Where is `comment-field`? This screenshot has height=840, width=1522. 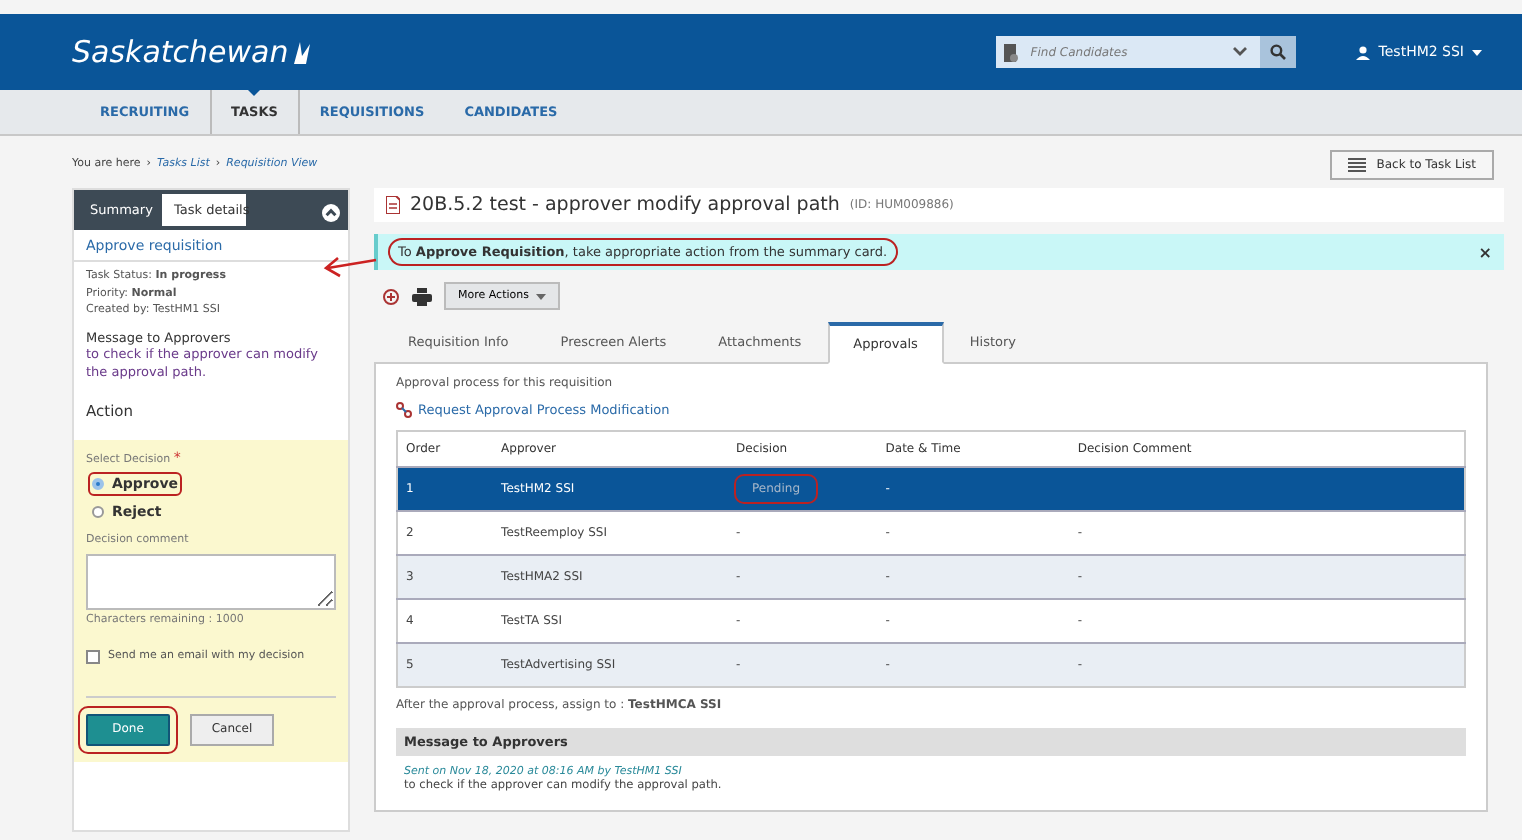
comment-field is located at coordinates (211, 581).